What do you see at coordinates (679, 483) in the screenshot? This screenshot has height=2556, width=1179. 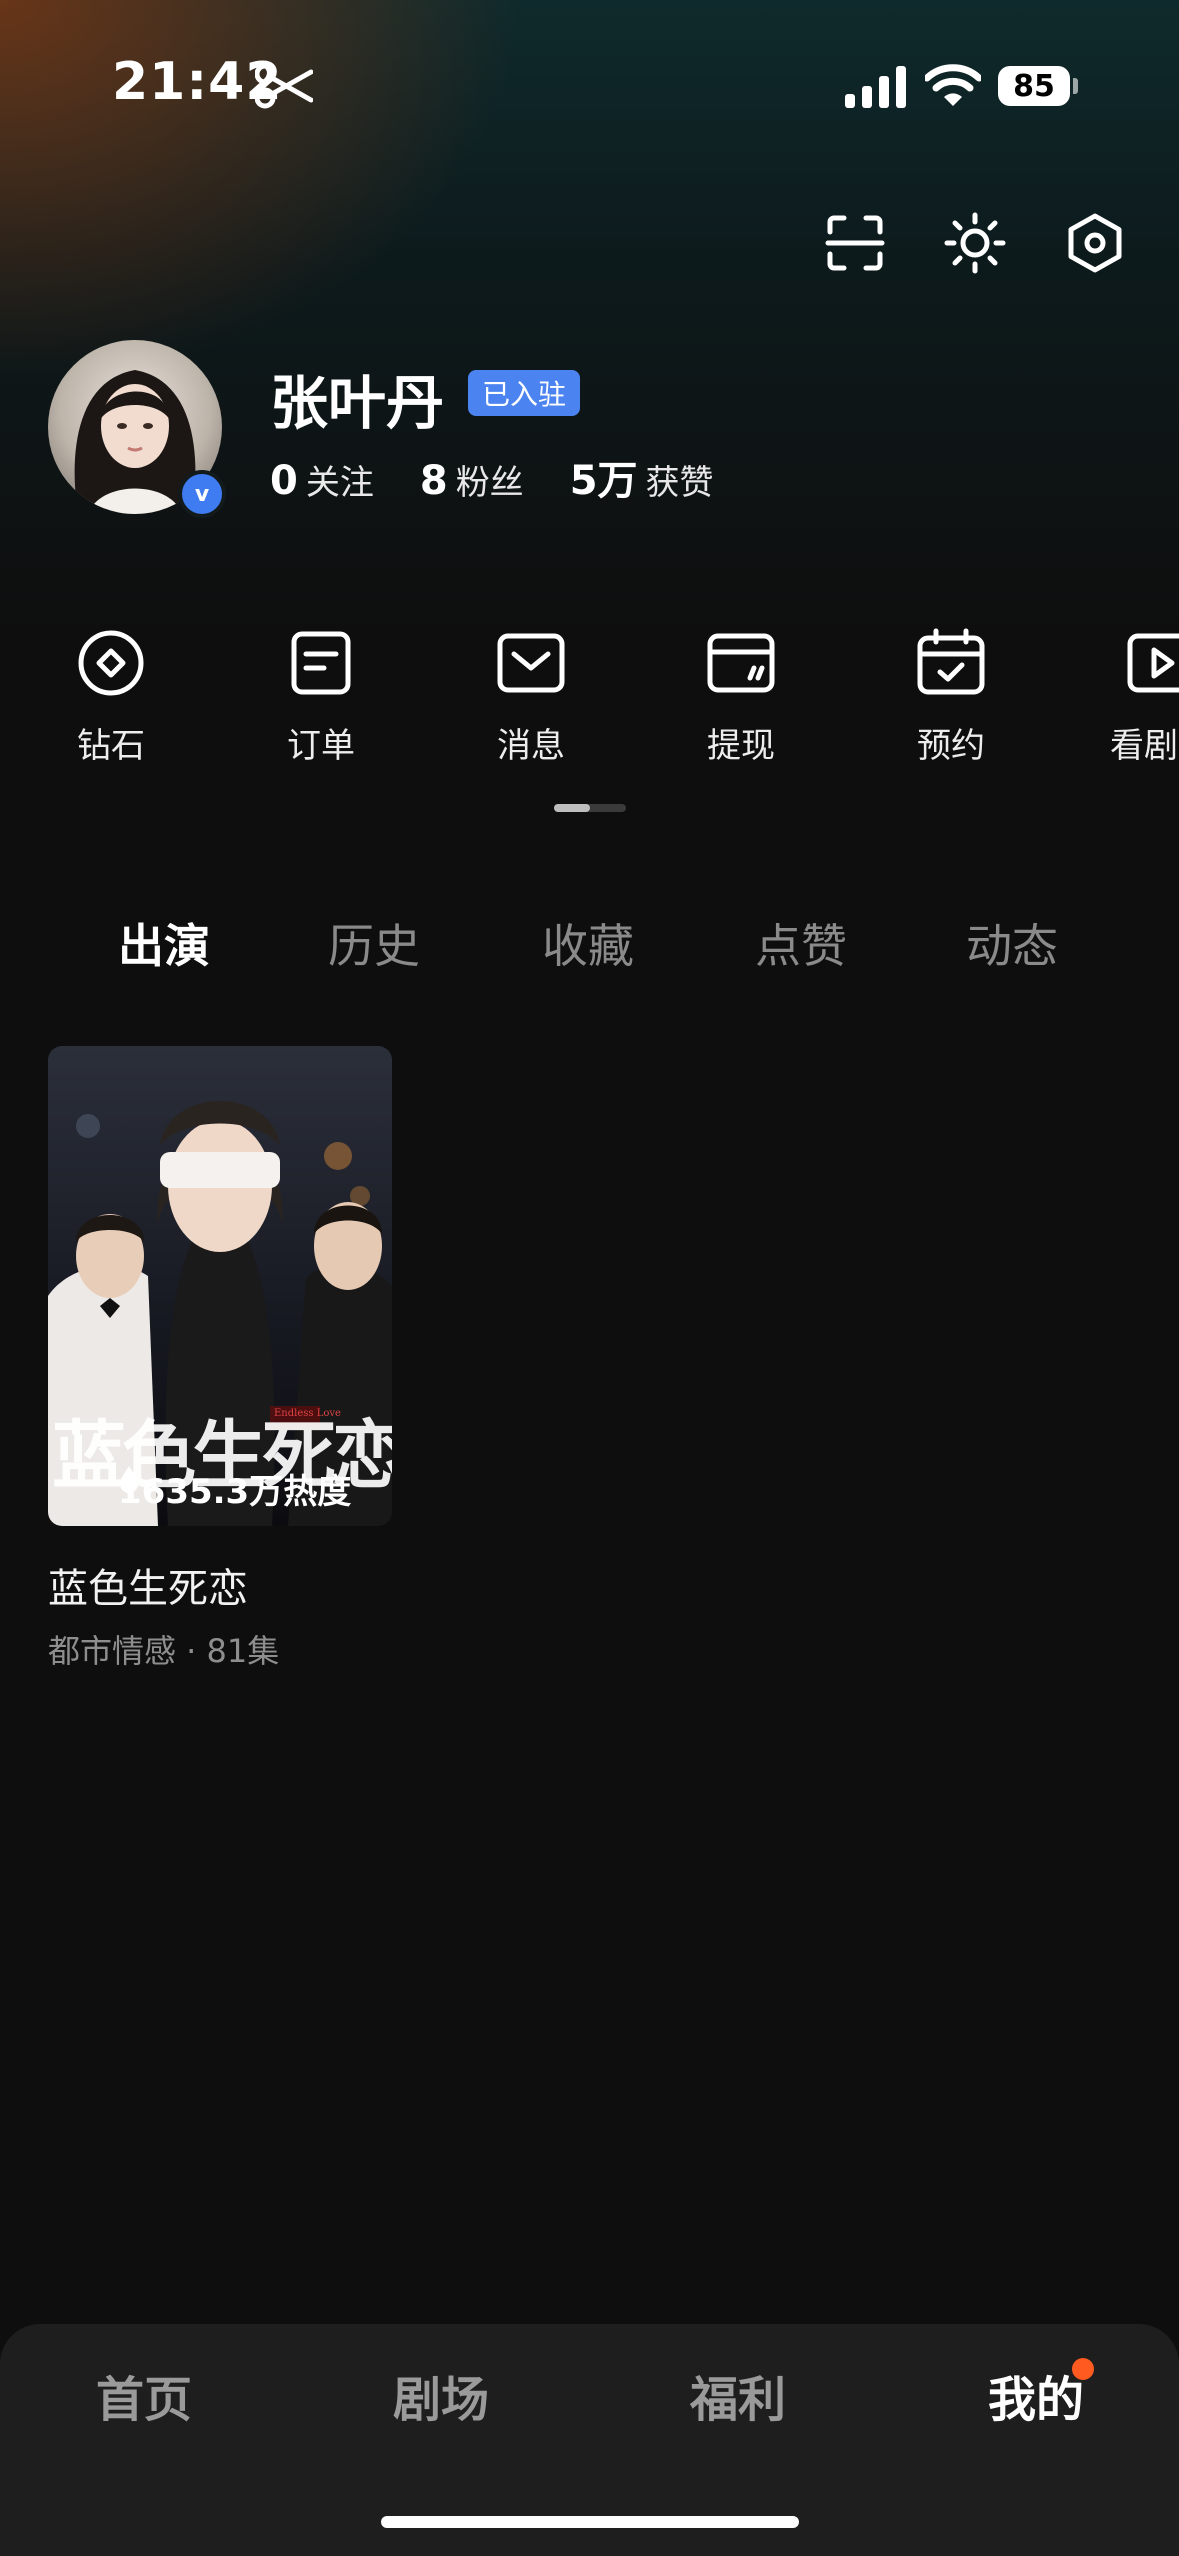 I see `stat-label: 获赞` at bounding box center [679, 483].